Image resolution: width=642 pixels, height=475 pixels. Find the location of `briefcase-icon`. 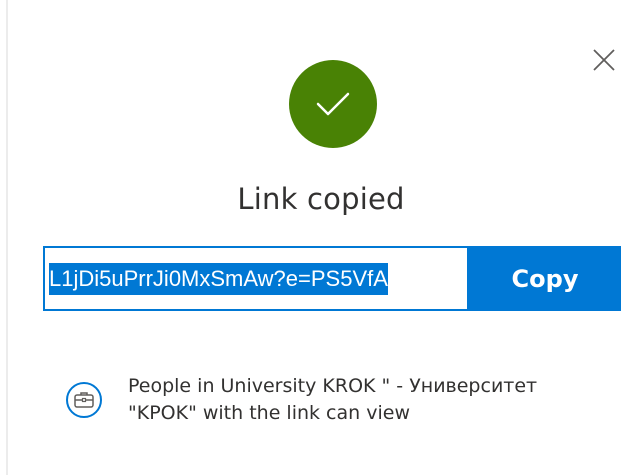

briefcase-icon is located at coordinates (84, 400).